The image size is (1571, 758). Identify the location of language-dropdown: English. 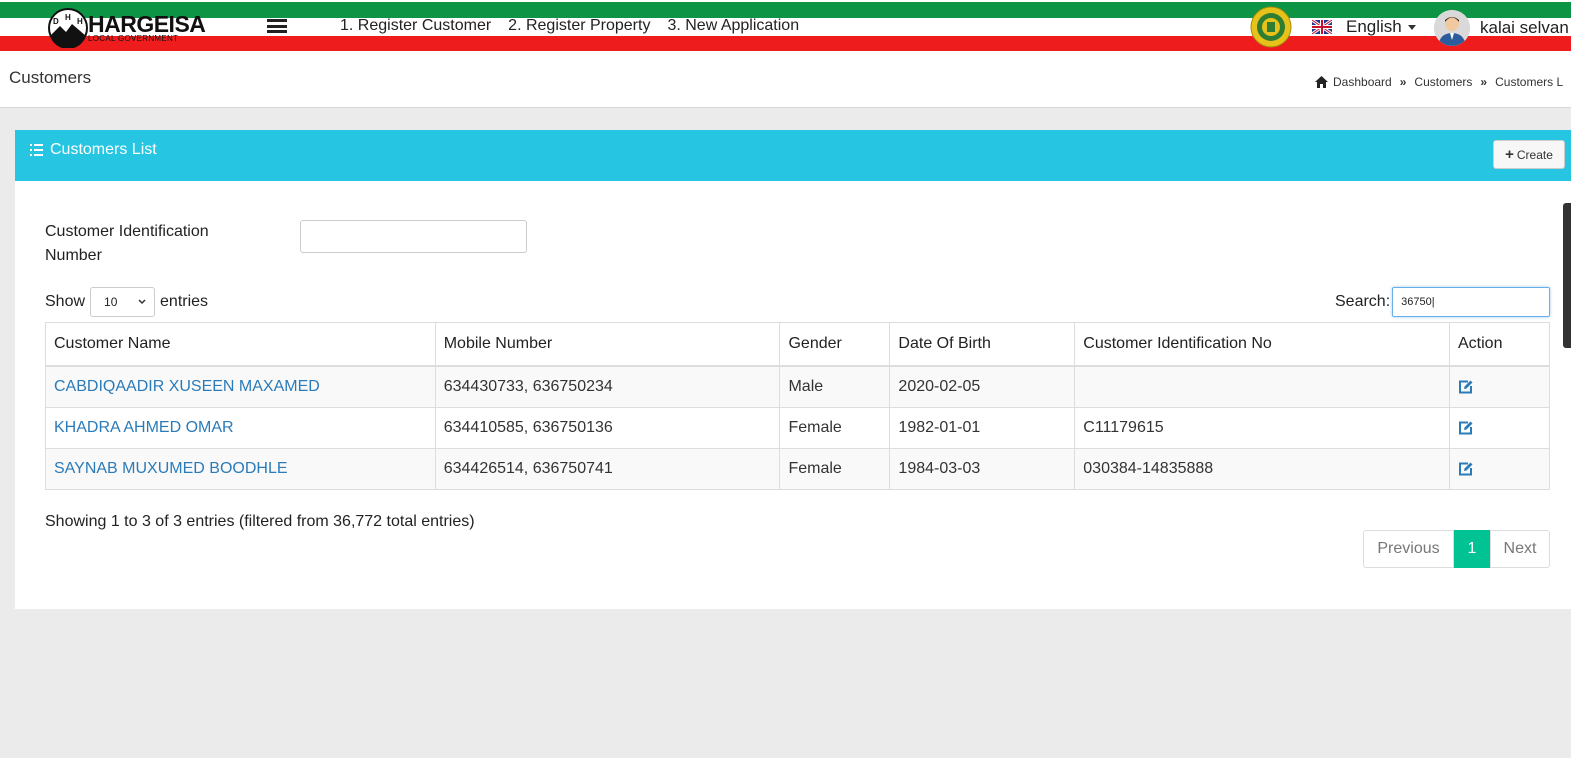
(1364, 27).